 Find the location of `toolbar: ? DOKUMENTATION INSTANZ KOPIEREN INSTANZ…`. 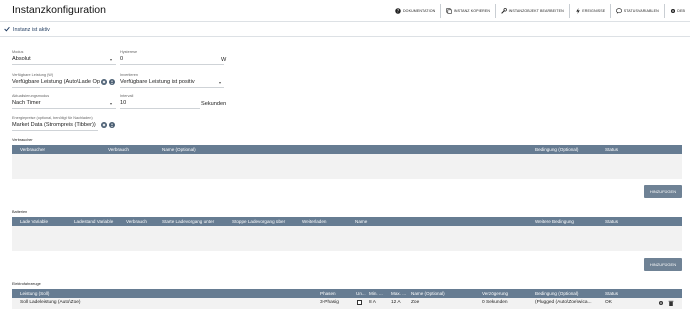

toolbar: ? DOKUMENTATION INSTANZ KOPIEREN INSTANZ… is located at coordinates (540, 11).